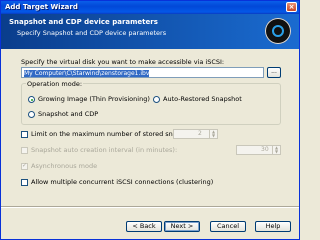 Image resolution: width=320 pixels, height=240 pixels. Describe the element at coordinates (200, 133) in the screenshot. I see `max-snapshots-value: 2` at that location.